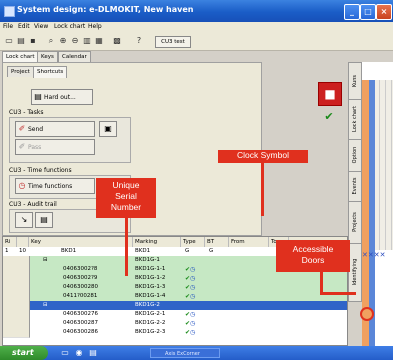  I want to click on table-row: 0406300286 BKD1G-2-3 ✔◷, so click(175, 333).